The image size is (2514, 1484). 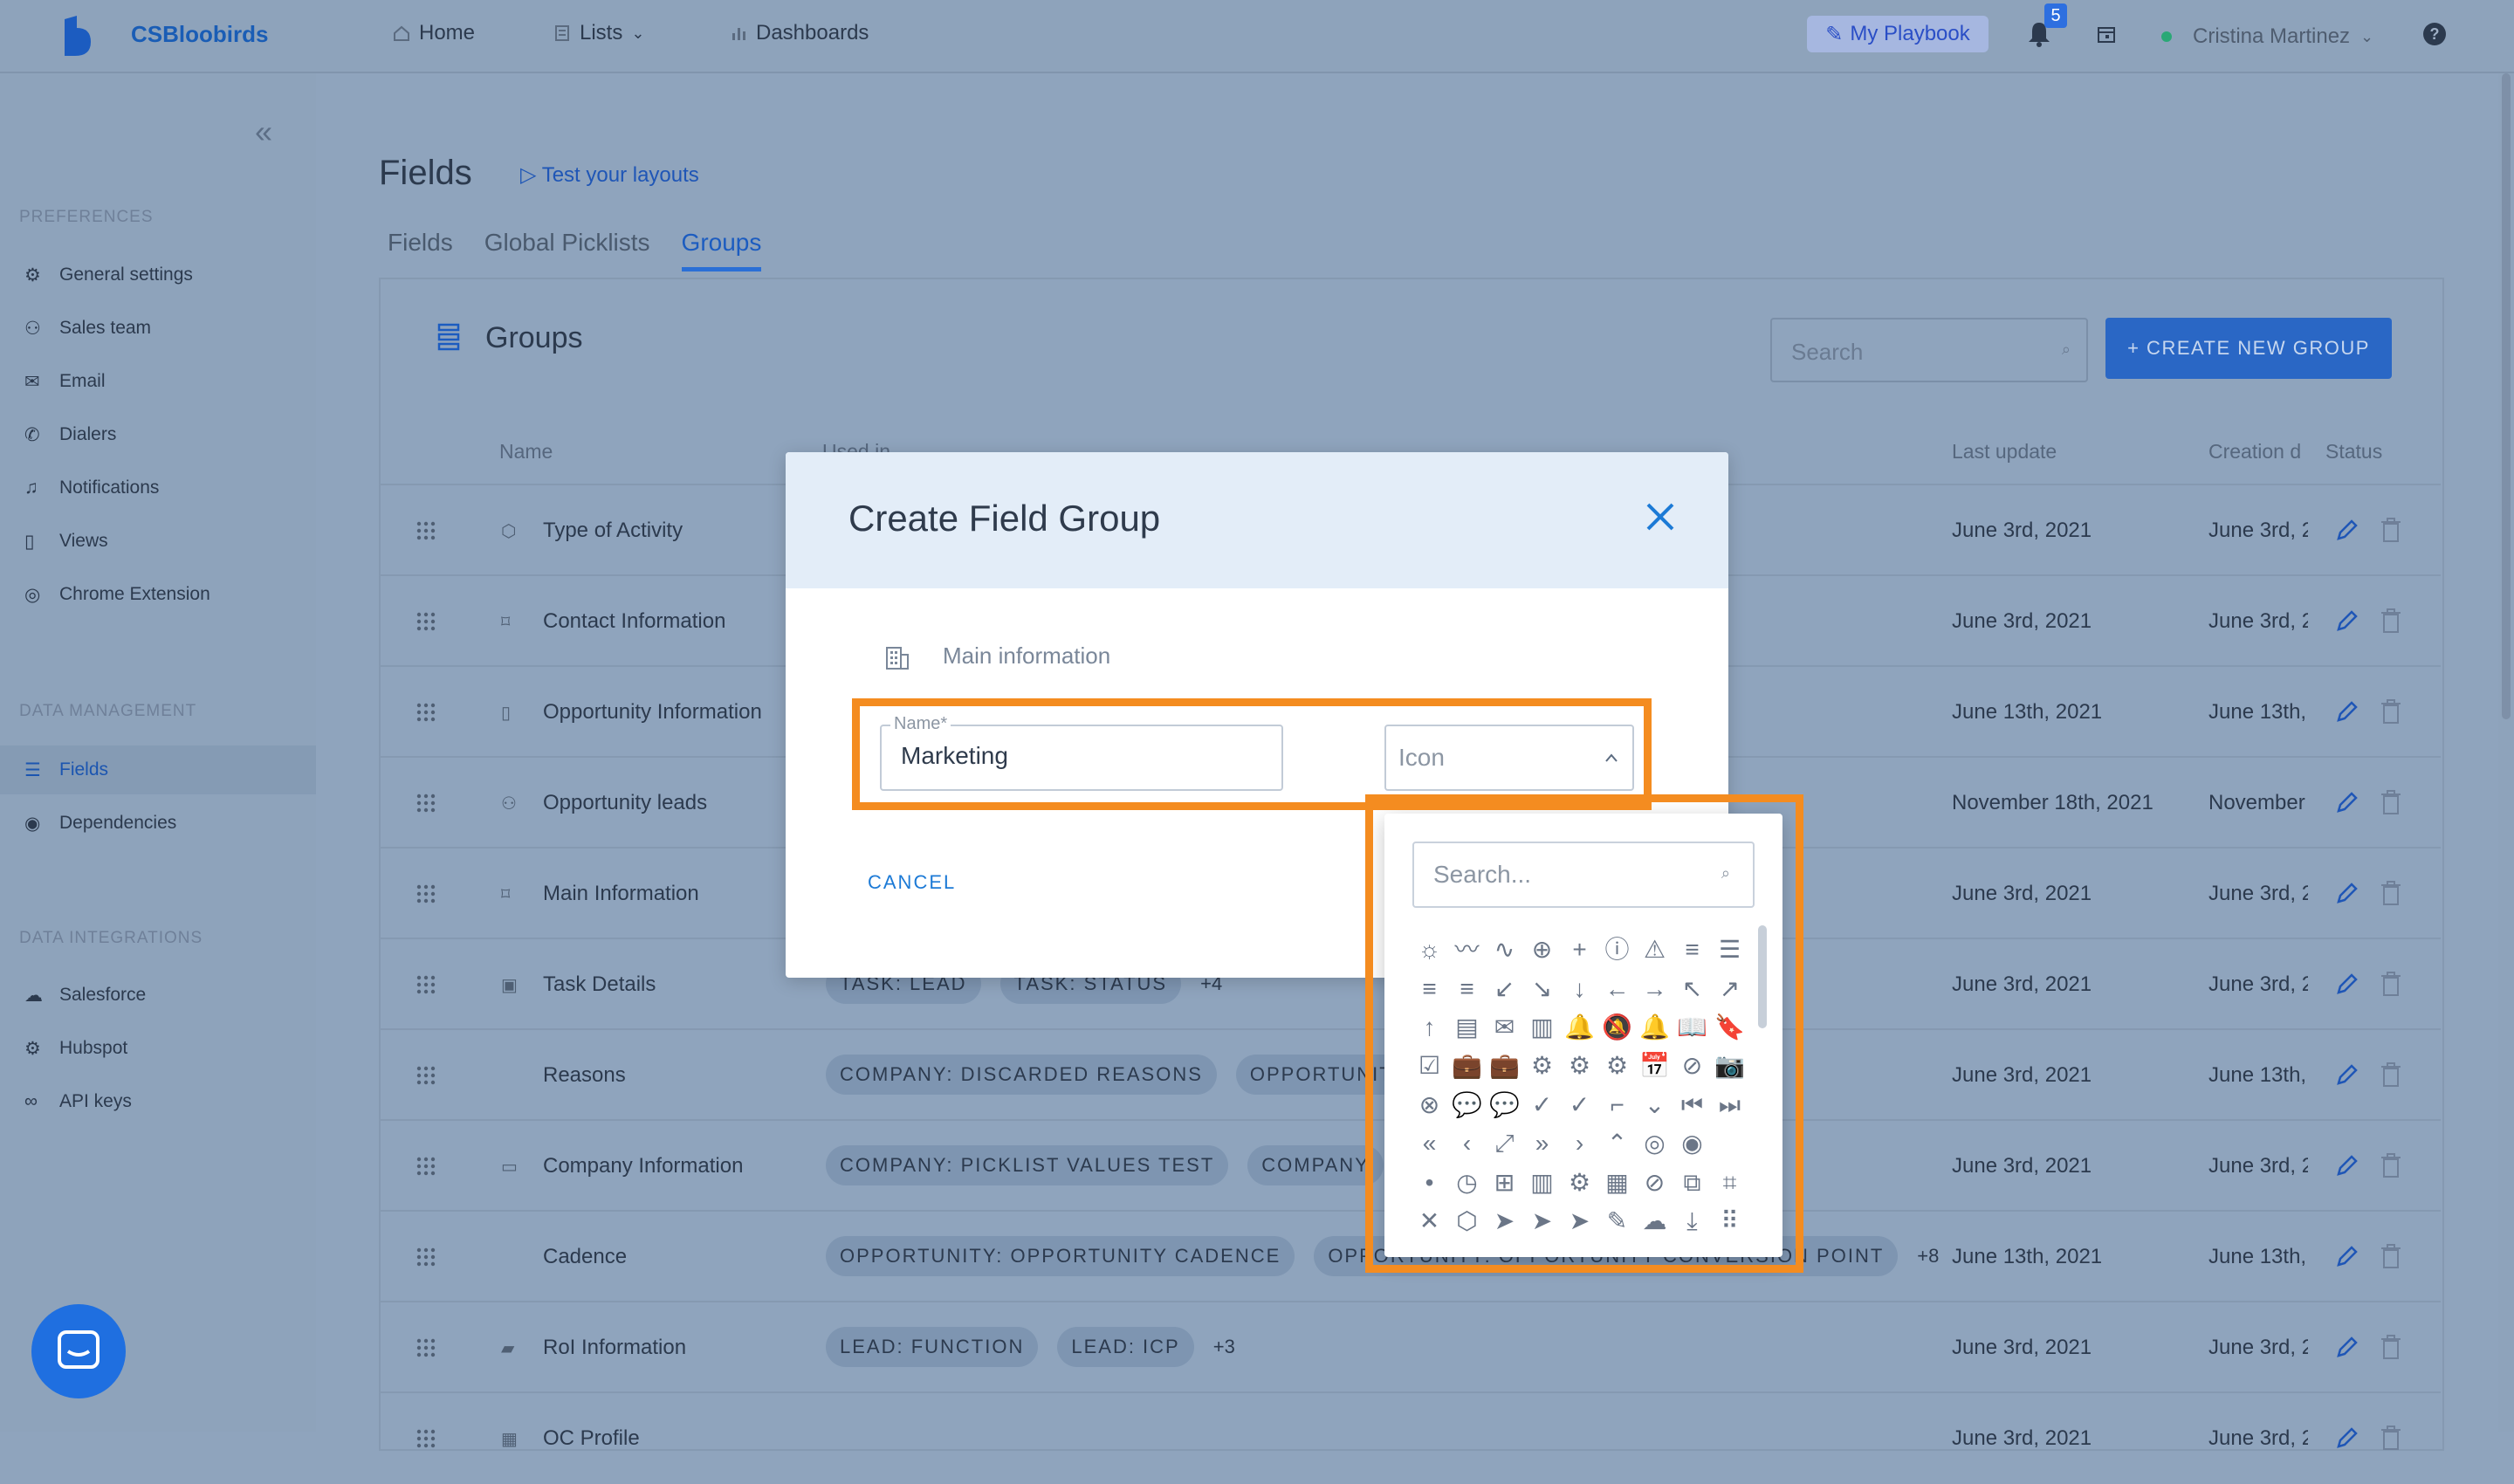 What do you see at coordinates (1910, 33) in the screenshot?
I see `my-playbook-label: My Playbook` at bounding box center [1910, 33].